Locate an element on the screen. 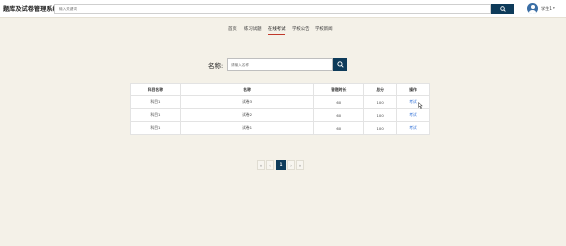 Image resolution: width=566 pixels, height=246 pixels. top-bar: 题库及试卷管理系统 学生1 ▾ is located at coordinates (283, 9).